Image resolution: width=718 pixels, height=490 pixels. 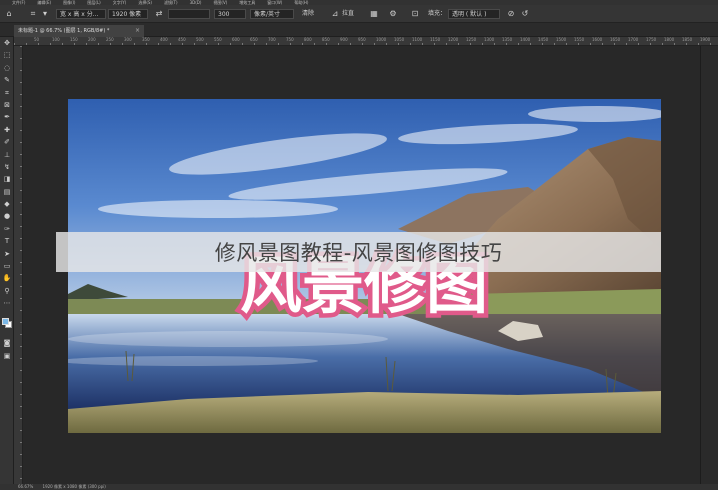 What do you see at coordinates (7, 291) in the screenshot?
I see `zoom-tool-icon: ⚲` at bounding box center [7, 291].